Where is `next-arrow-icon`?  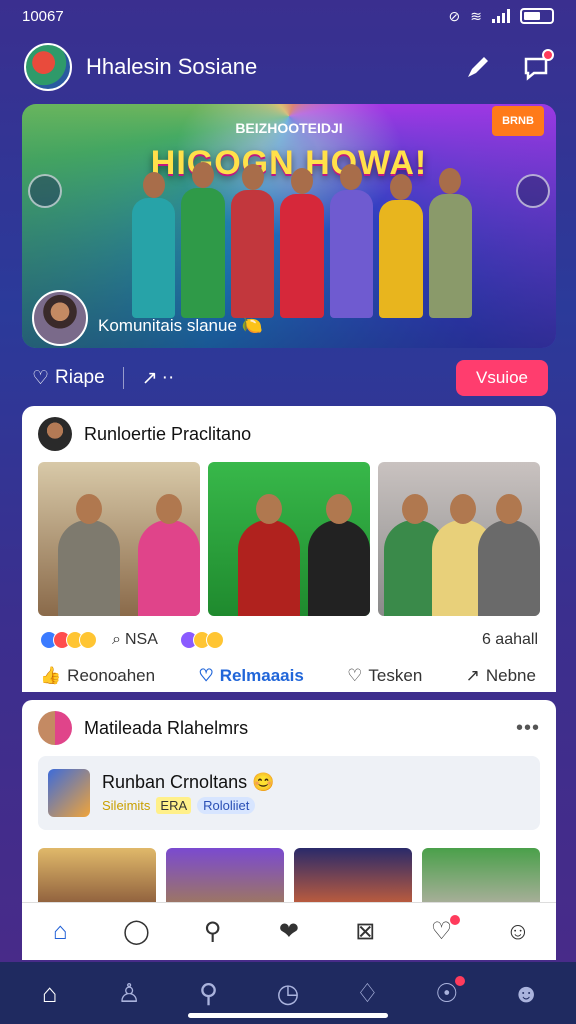
next-arrow-icon is located at coordinates (533, 191).